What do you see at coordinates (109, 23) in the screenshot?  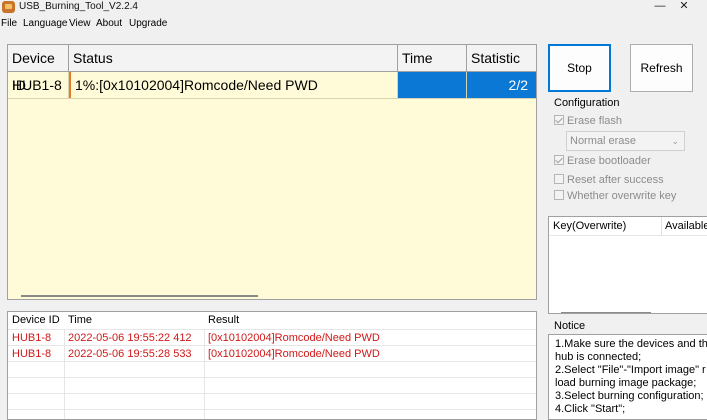 I see `menu-about: About` at bounding box center [109, 23].